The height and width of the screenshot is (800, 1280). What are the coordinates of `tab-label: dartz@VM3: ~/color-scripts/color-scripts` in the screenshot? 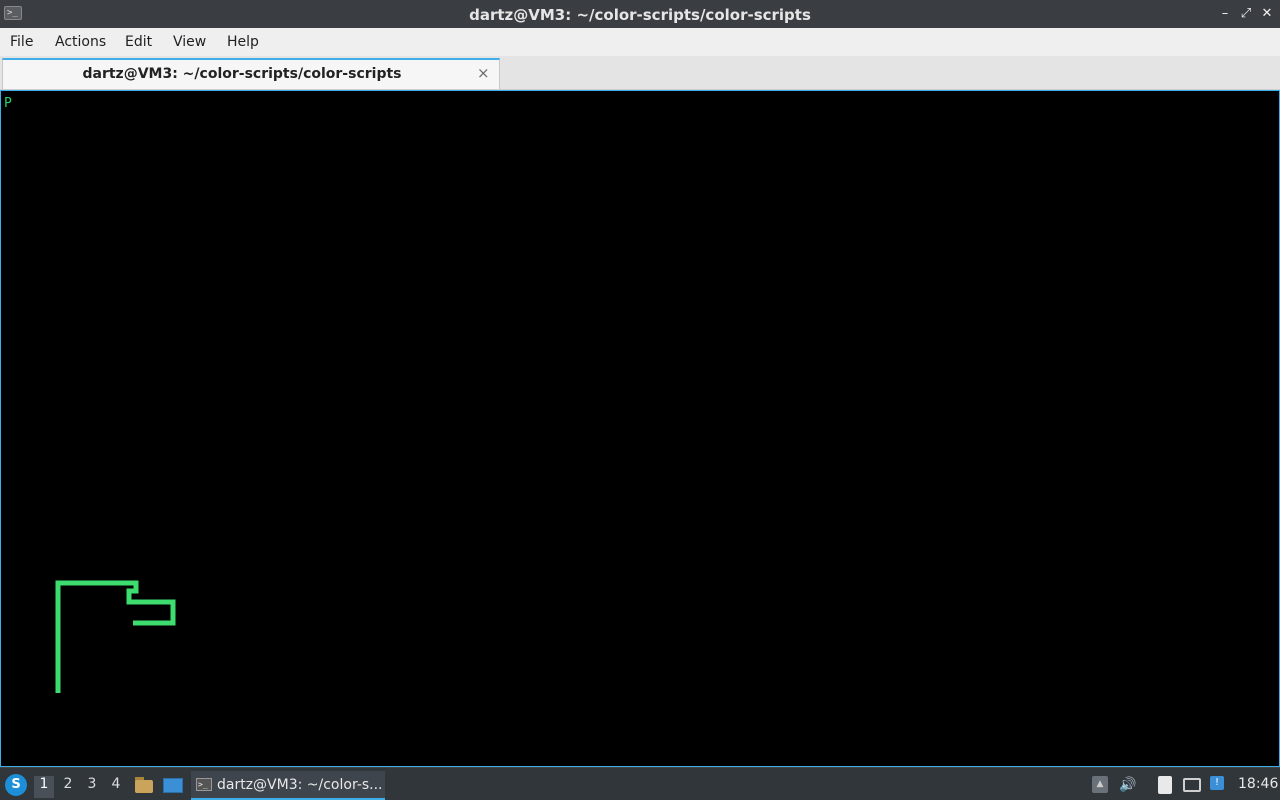 It's located at (242, 74).